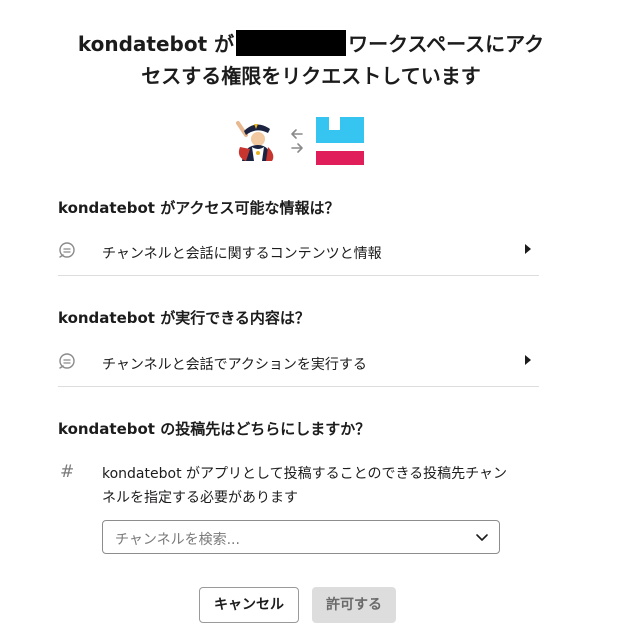  Describe the element at coordinates (354, 605) in the screenshot. I see `allow-button: 許可する` at that location.